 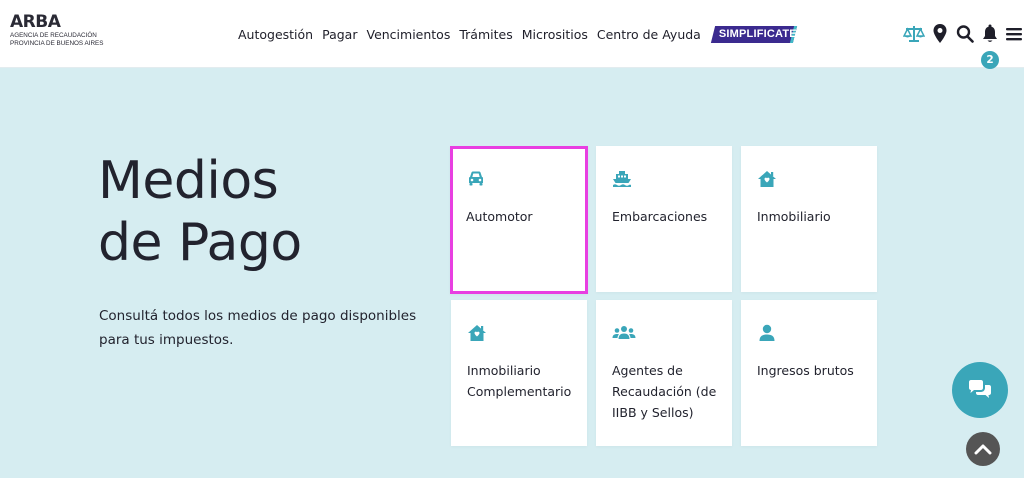 I want to click on page-title: Medios de Pago, so click(x=200, y=212).